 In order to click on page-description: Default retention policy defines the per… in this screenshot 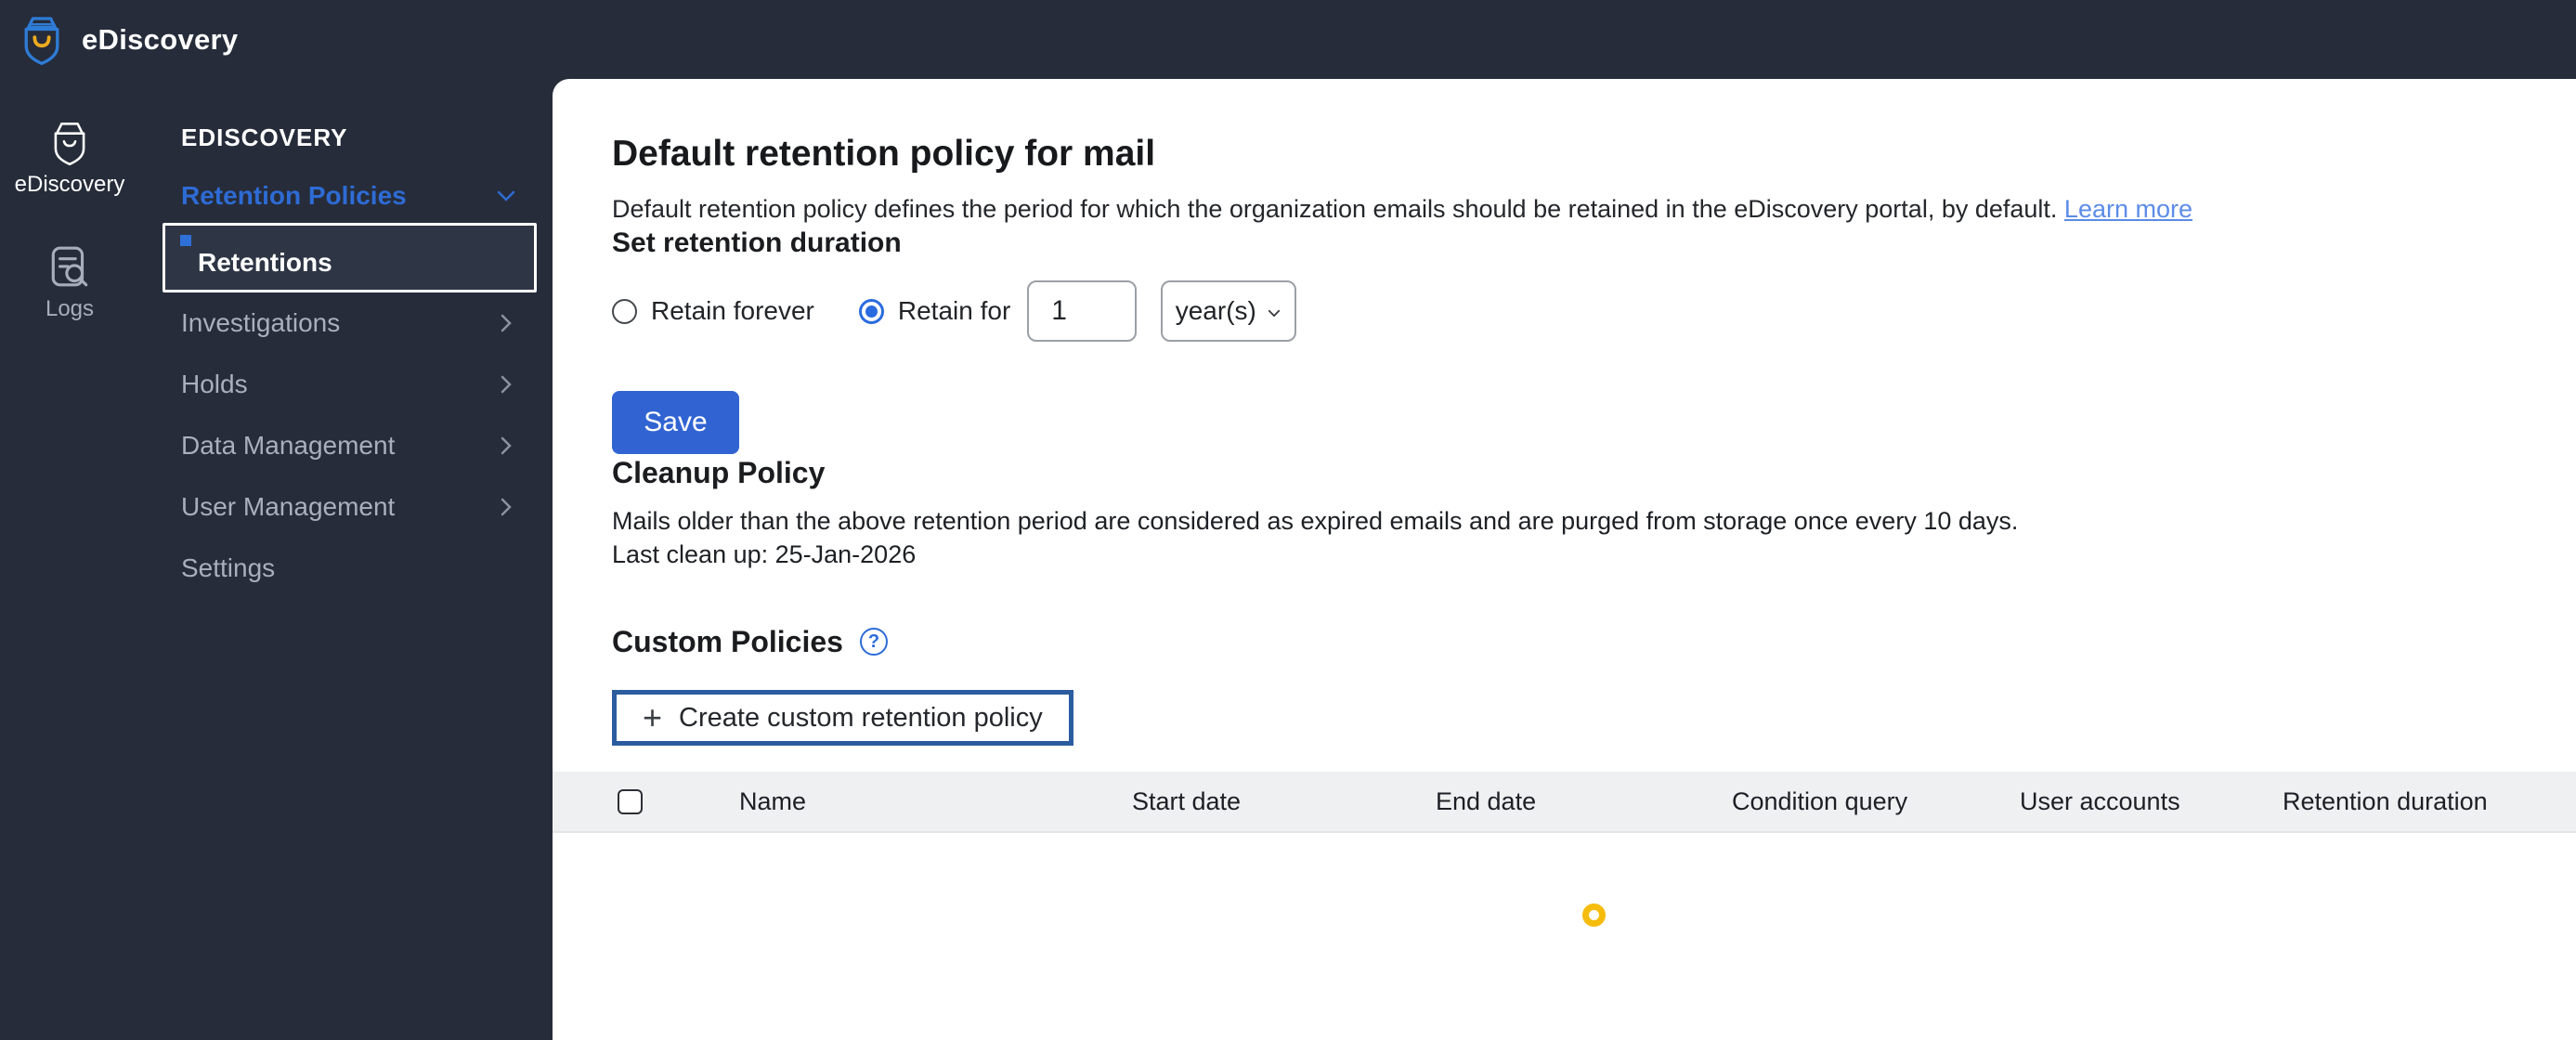, I will do `click(1402, 209)`.